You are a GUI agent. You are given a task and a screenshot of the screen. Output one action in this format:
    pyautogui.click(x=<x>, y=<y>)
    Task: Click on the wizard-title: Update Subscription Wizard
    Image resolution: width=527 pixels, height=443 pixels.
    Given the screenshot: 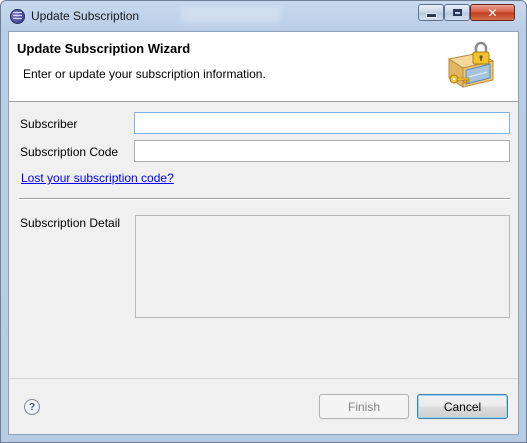 What is the action you would take?
    pyautogui.click(x=104, y=48)
    